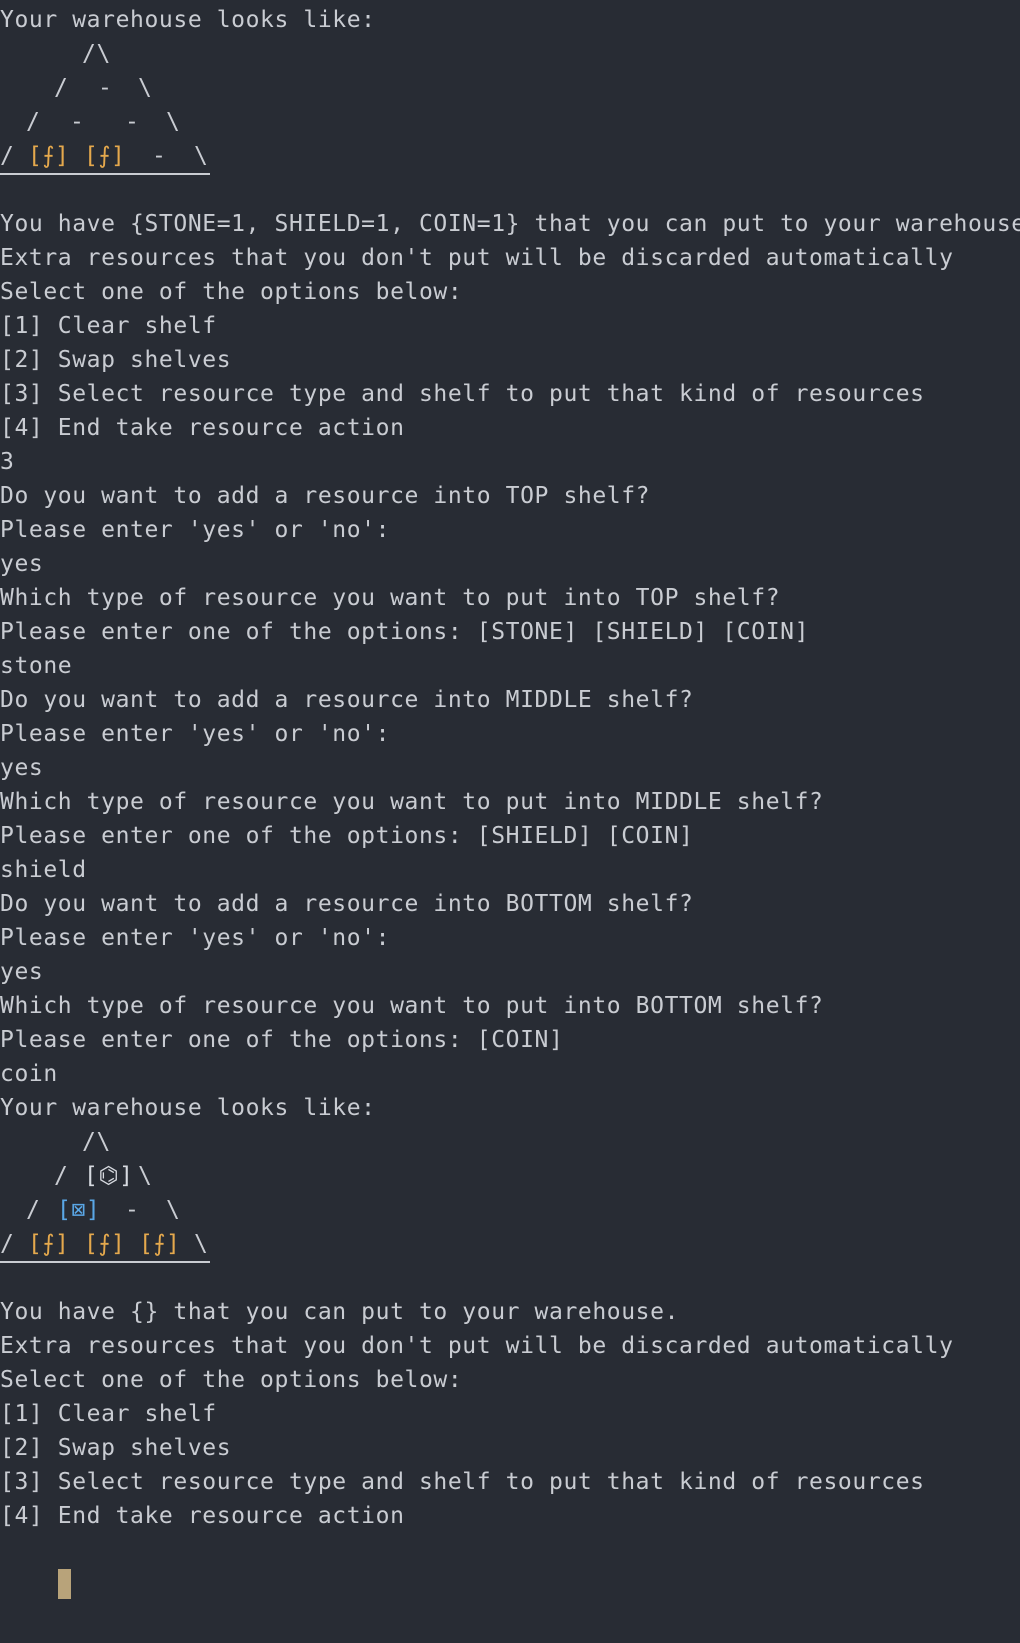  What do you see at coordinates (109, 1176) in the screenshot?
I see `stone-icon: [⌬]` at bounding box center [109, 1176].